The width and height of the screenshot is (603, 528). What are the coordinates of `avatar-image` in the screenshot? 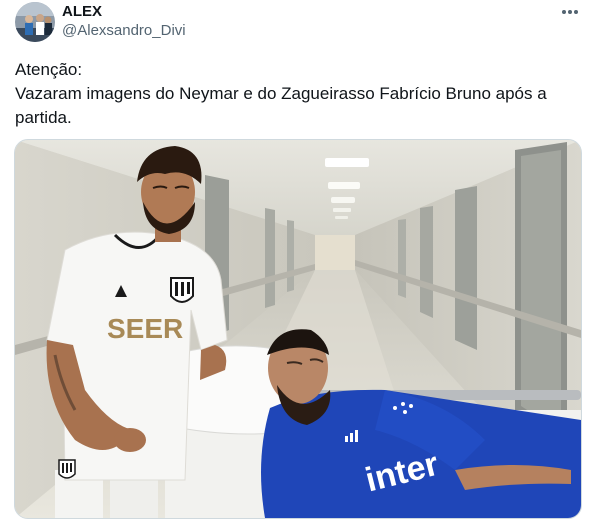 It's located at (35, 22).